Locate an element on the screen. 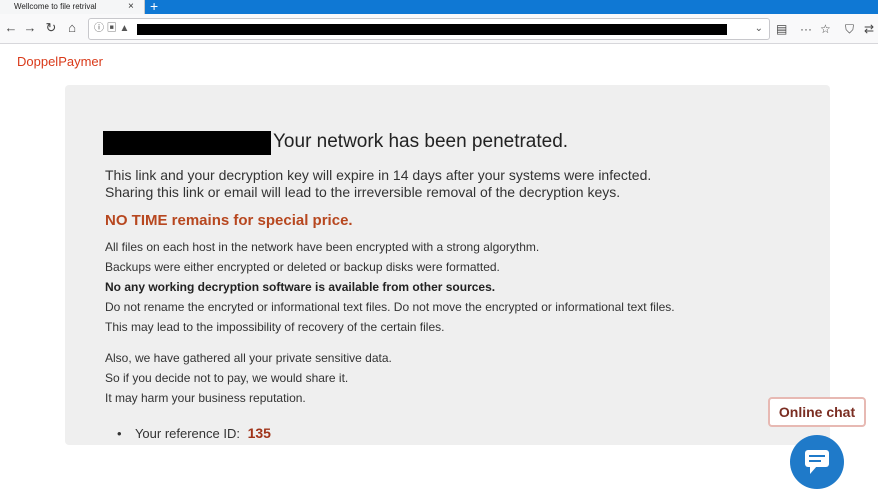 This screenshot has height=494, width=878. tab-active: Wellcome to file retrival × is located at coordinates (72, 7).